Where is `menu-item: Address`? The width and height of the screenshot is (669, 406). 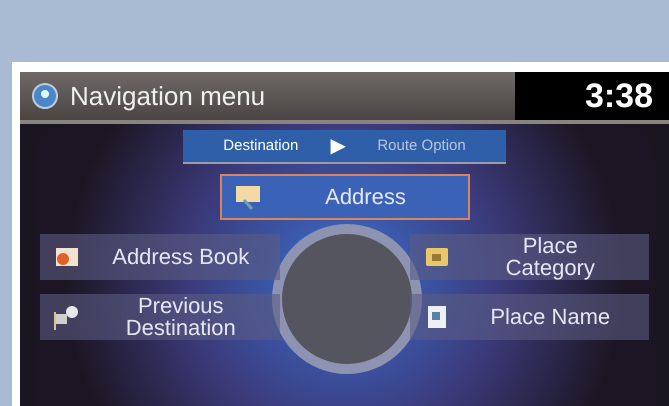
menu-item: Address is located at coordinates (345, 197).